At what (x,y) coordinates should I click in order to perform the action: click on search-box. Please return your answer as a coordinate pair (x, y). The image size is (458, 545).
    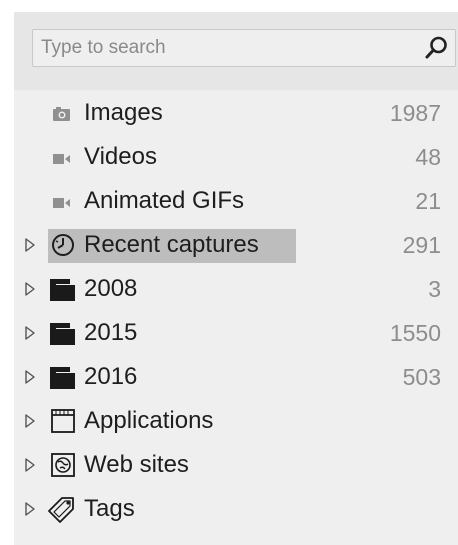
    Looking at the image, I should click on (244, 48).